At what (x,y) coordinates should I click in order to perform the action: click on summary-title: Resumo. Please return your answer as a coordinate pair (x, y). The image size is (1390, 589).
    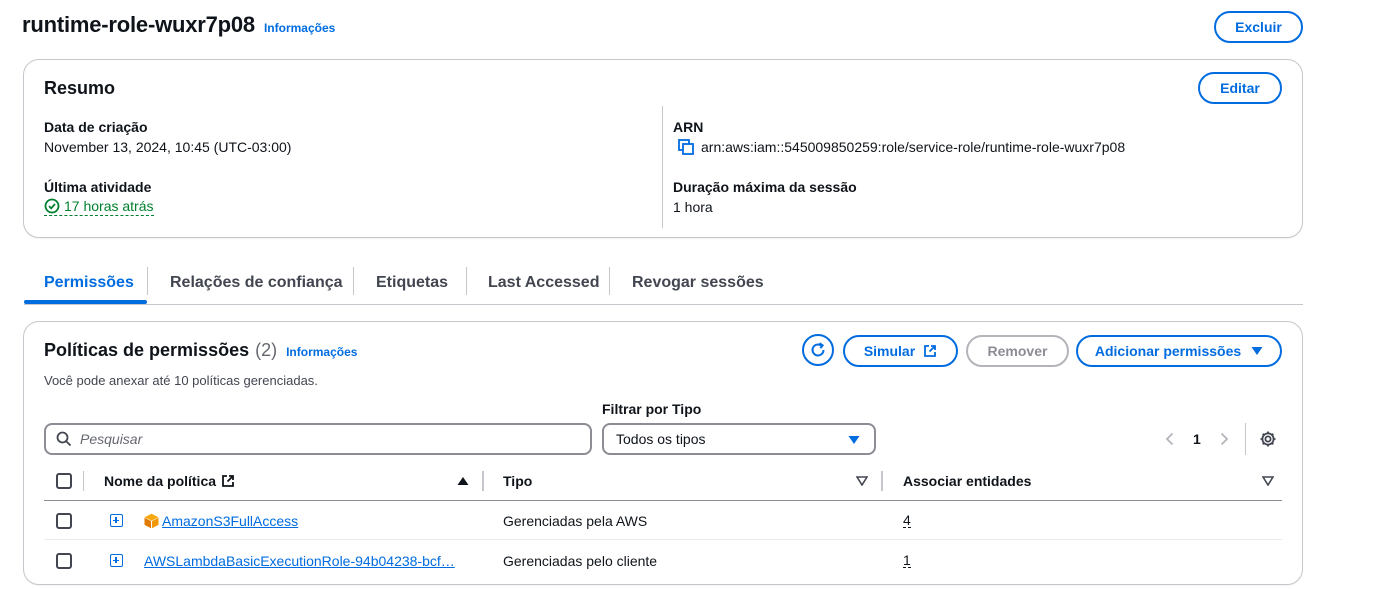
    Looking at the image, I should click on (80, 88).